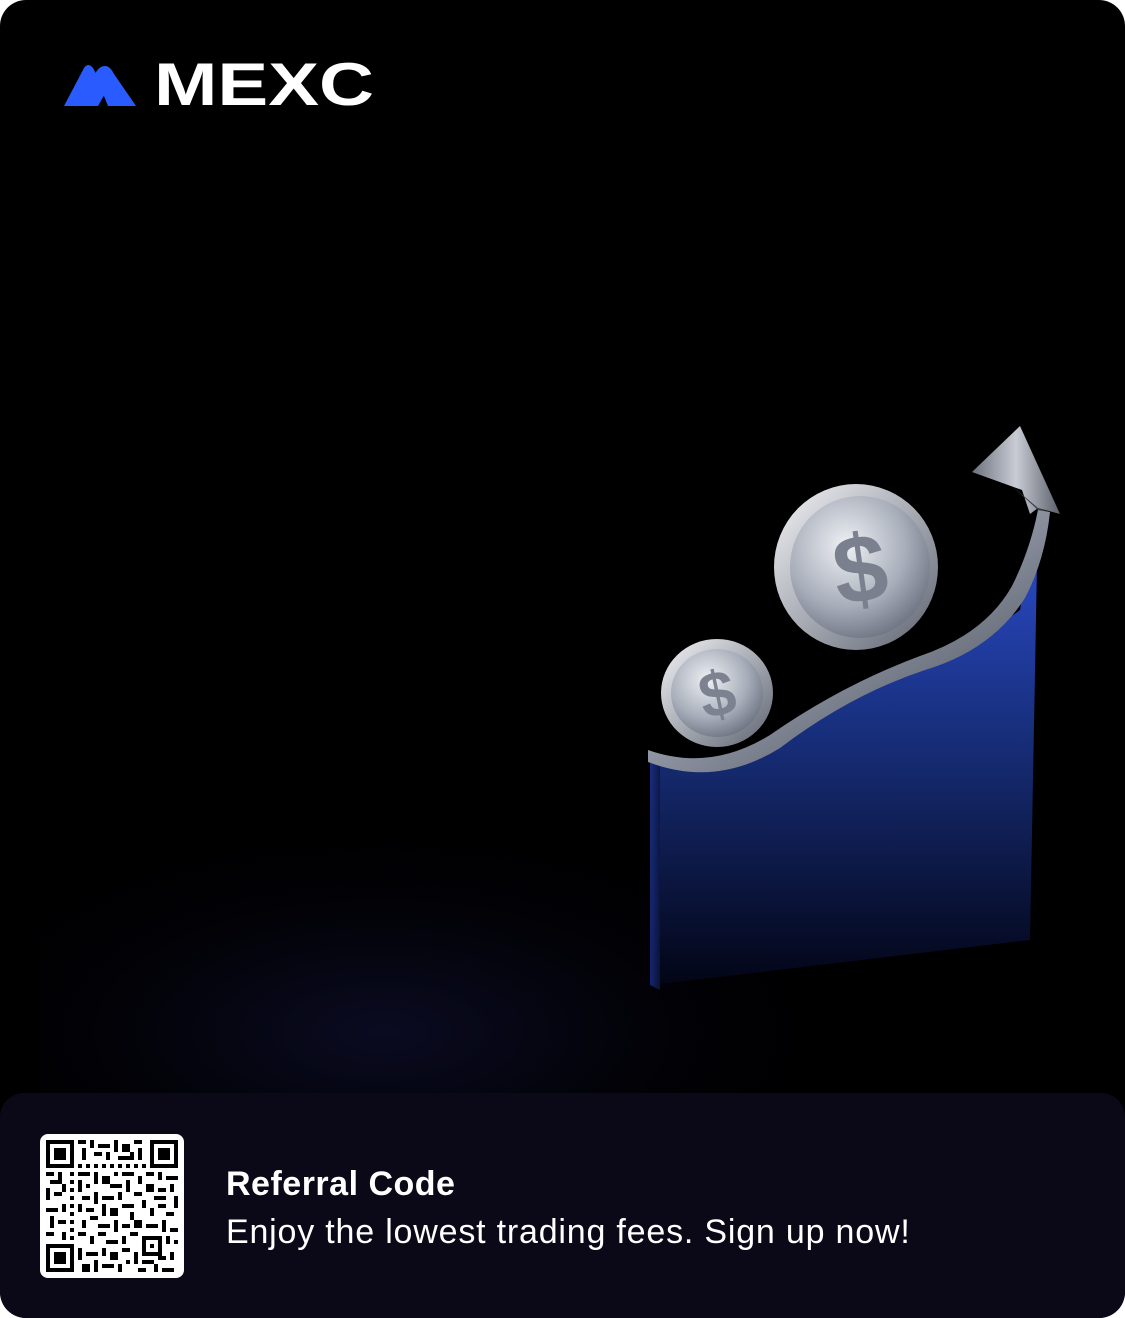 The width and height of the screenshot is (1125, 1318). What do you see at coordinates (856, 567) in the screenshot?
I see `large-coin-icon: $` at bounding box center [856, 567].